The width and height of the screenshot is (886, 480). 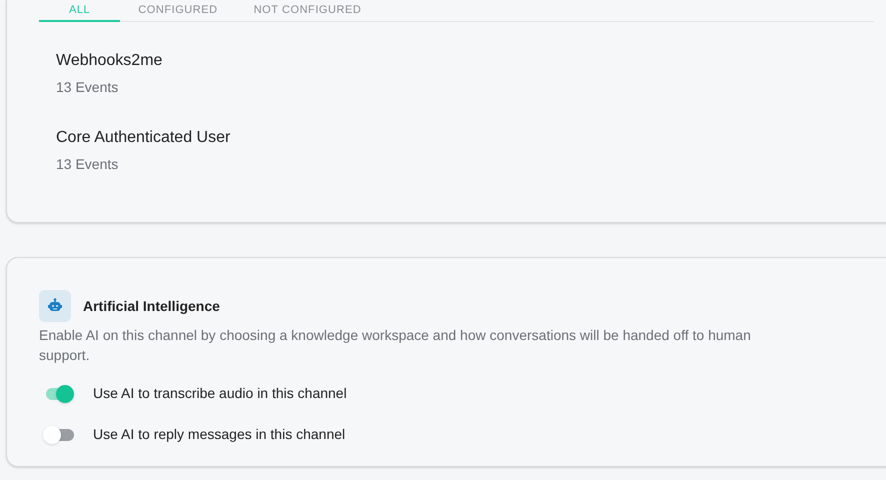 I want to click on section-title: Artificial Intelligence, so click(x=151, y=306).